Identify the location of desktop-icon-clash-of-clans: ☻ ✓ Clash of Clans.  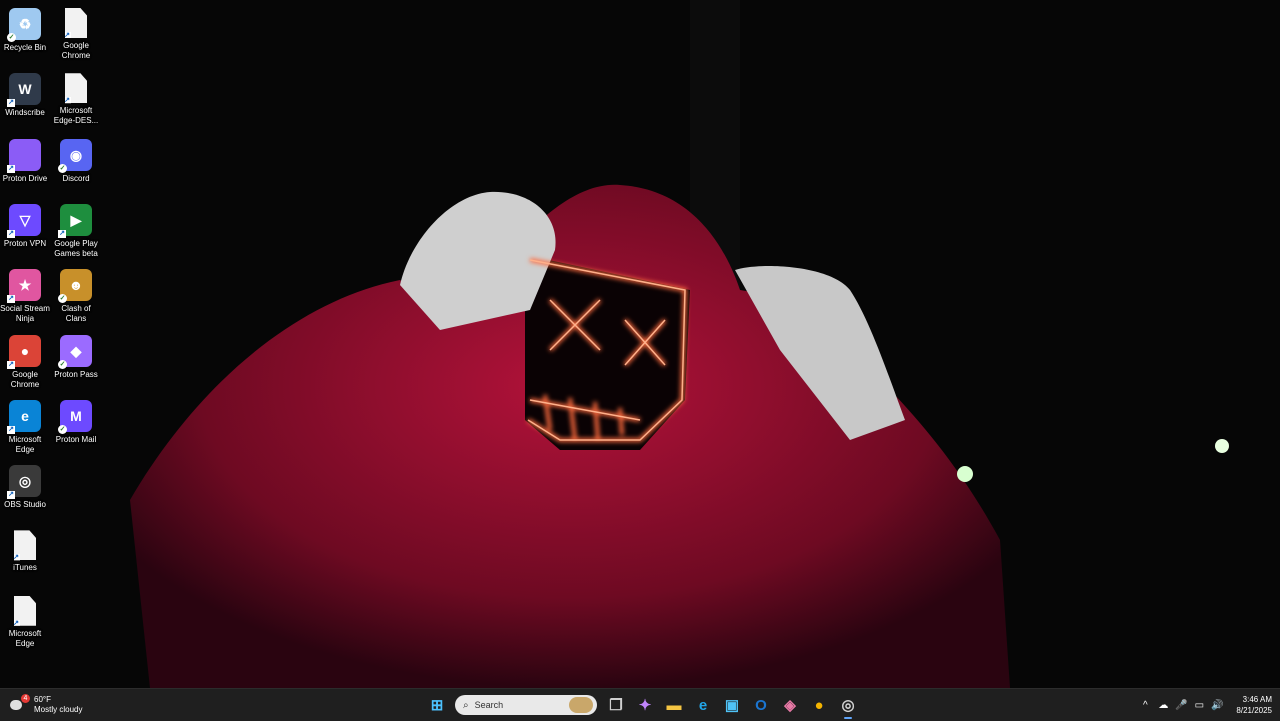
(76, 297).